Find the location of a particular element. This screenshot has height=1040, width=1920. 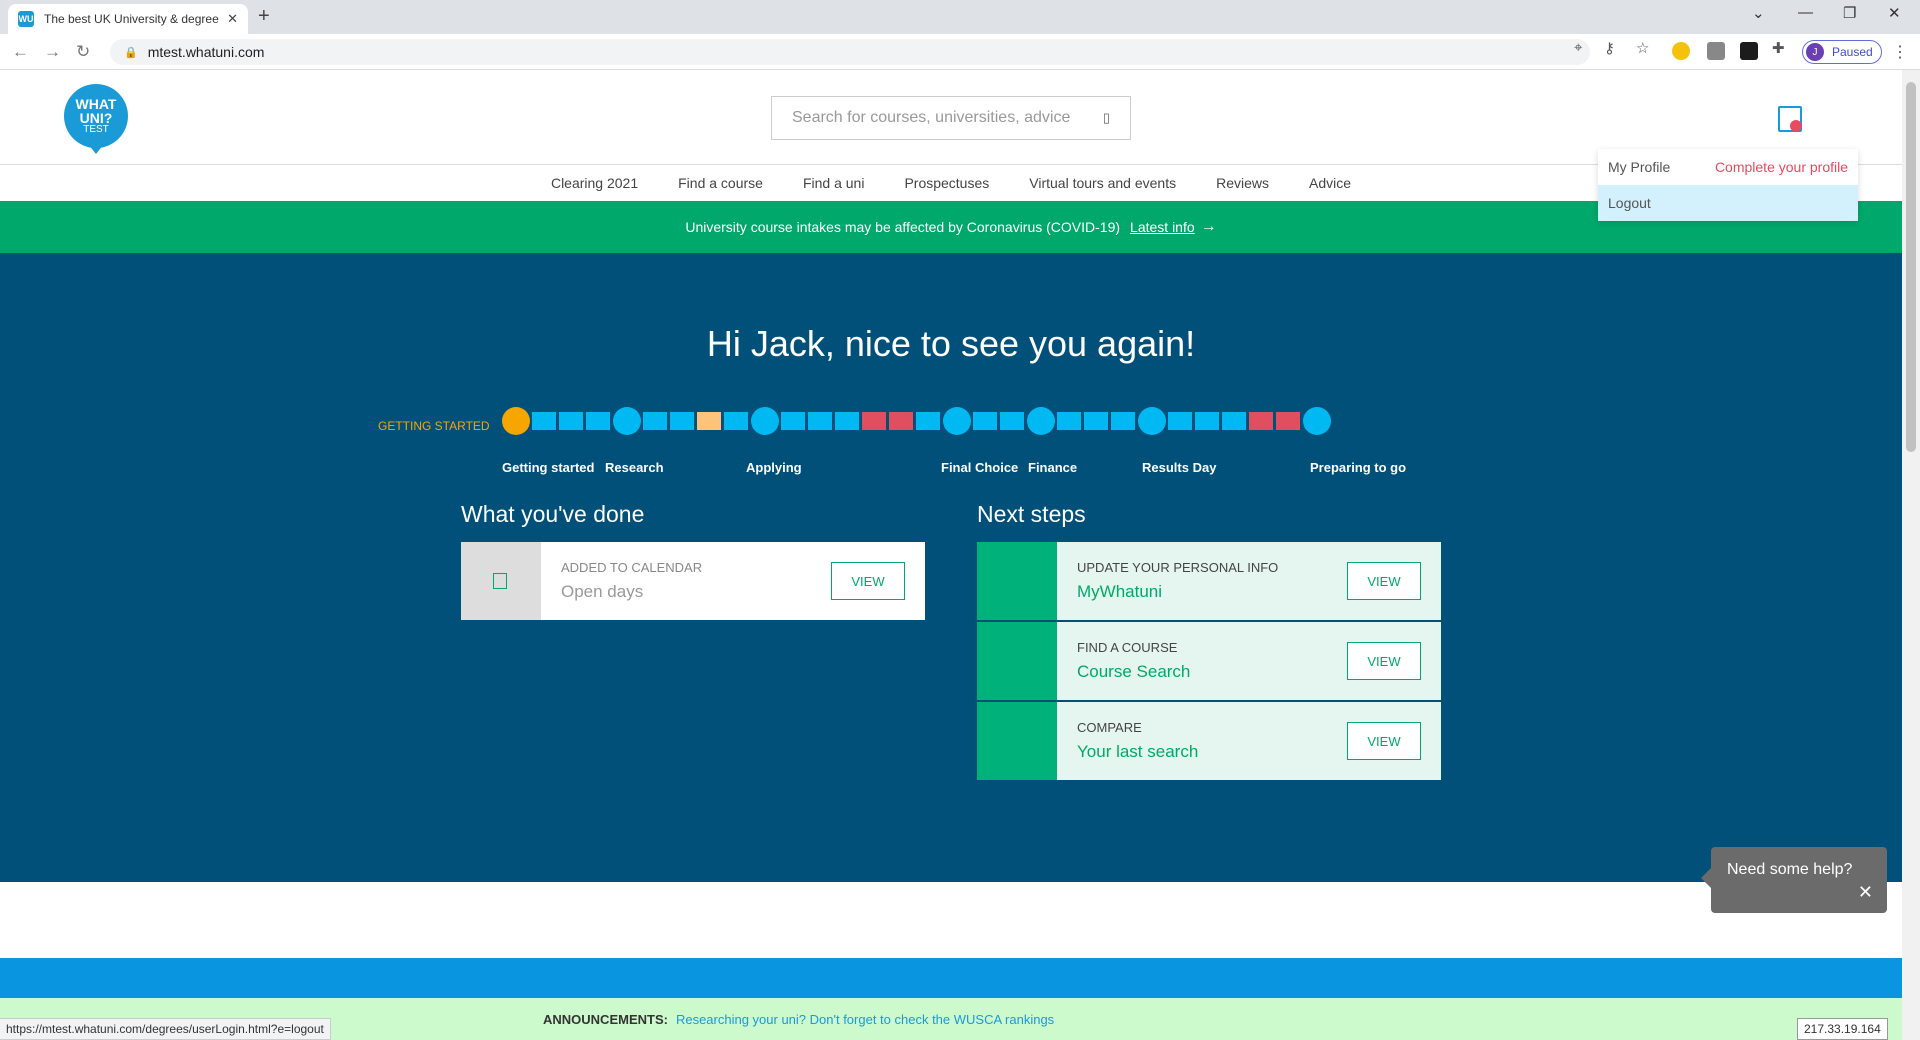

user-dropdown: My Profile Complete your profile Logout is located at coordinates (1728, 185).